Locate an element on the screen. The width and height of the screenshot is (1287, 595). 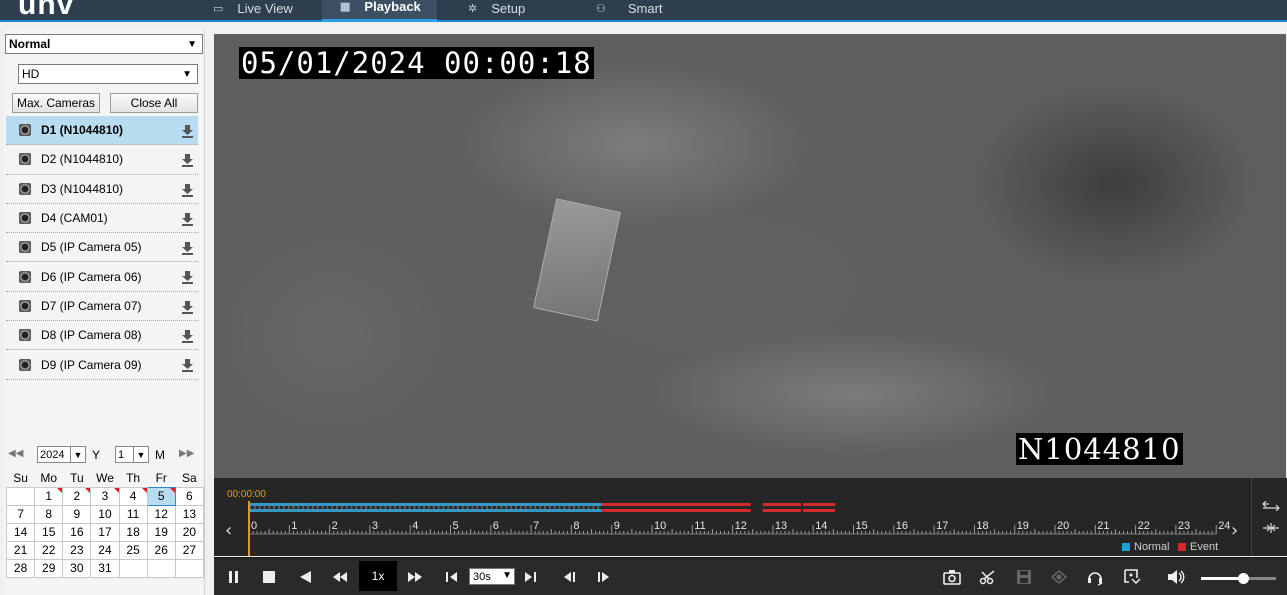
frame-forward-button is located at coordinates (604, 577).